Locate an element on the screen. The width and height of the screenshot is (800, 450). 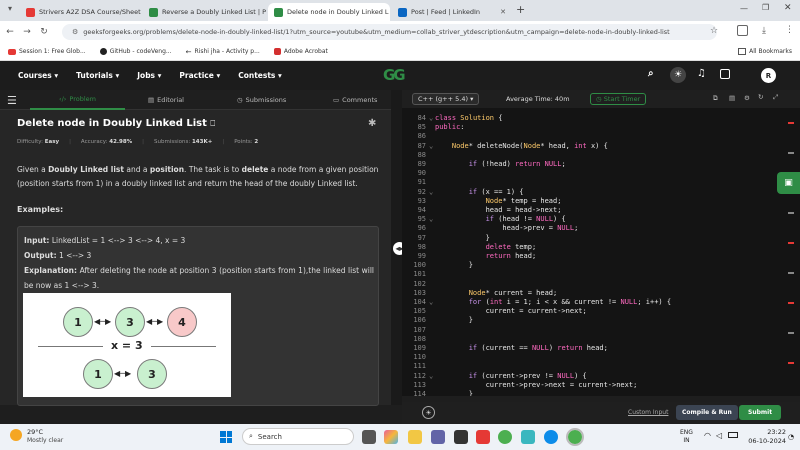
code-line: 95 ⌄ if (head != NULL) { is located at coordinates (484, 219).